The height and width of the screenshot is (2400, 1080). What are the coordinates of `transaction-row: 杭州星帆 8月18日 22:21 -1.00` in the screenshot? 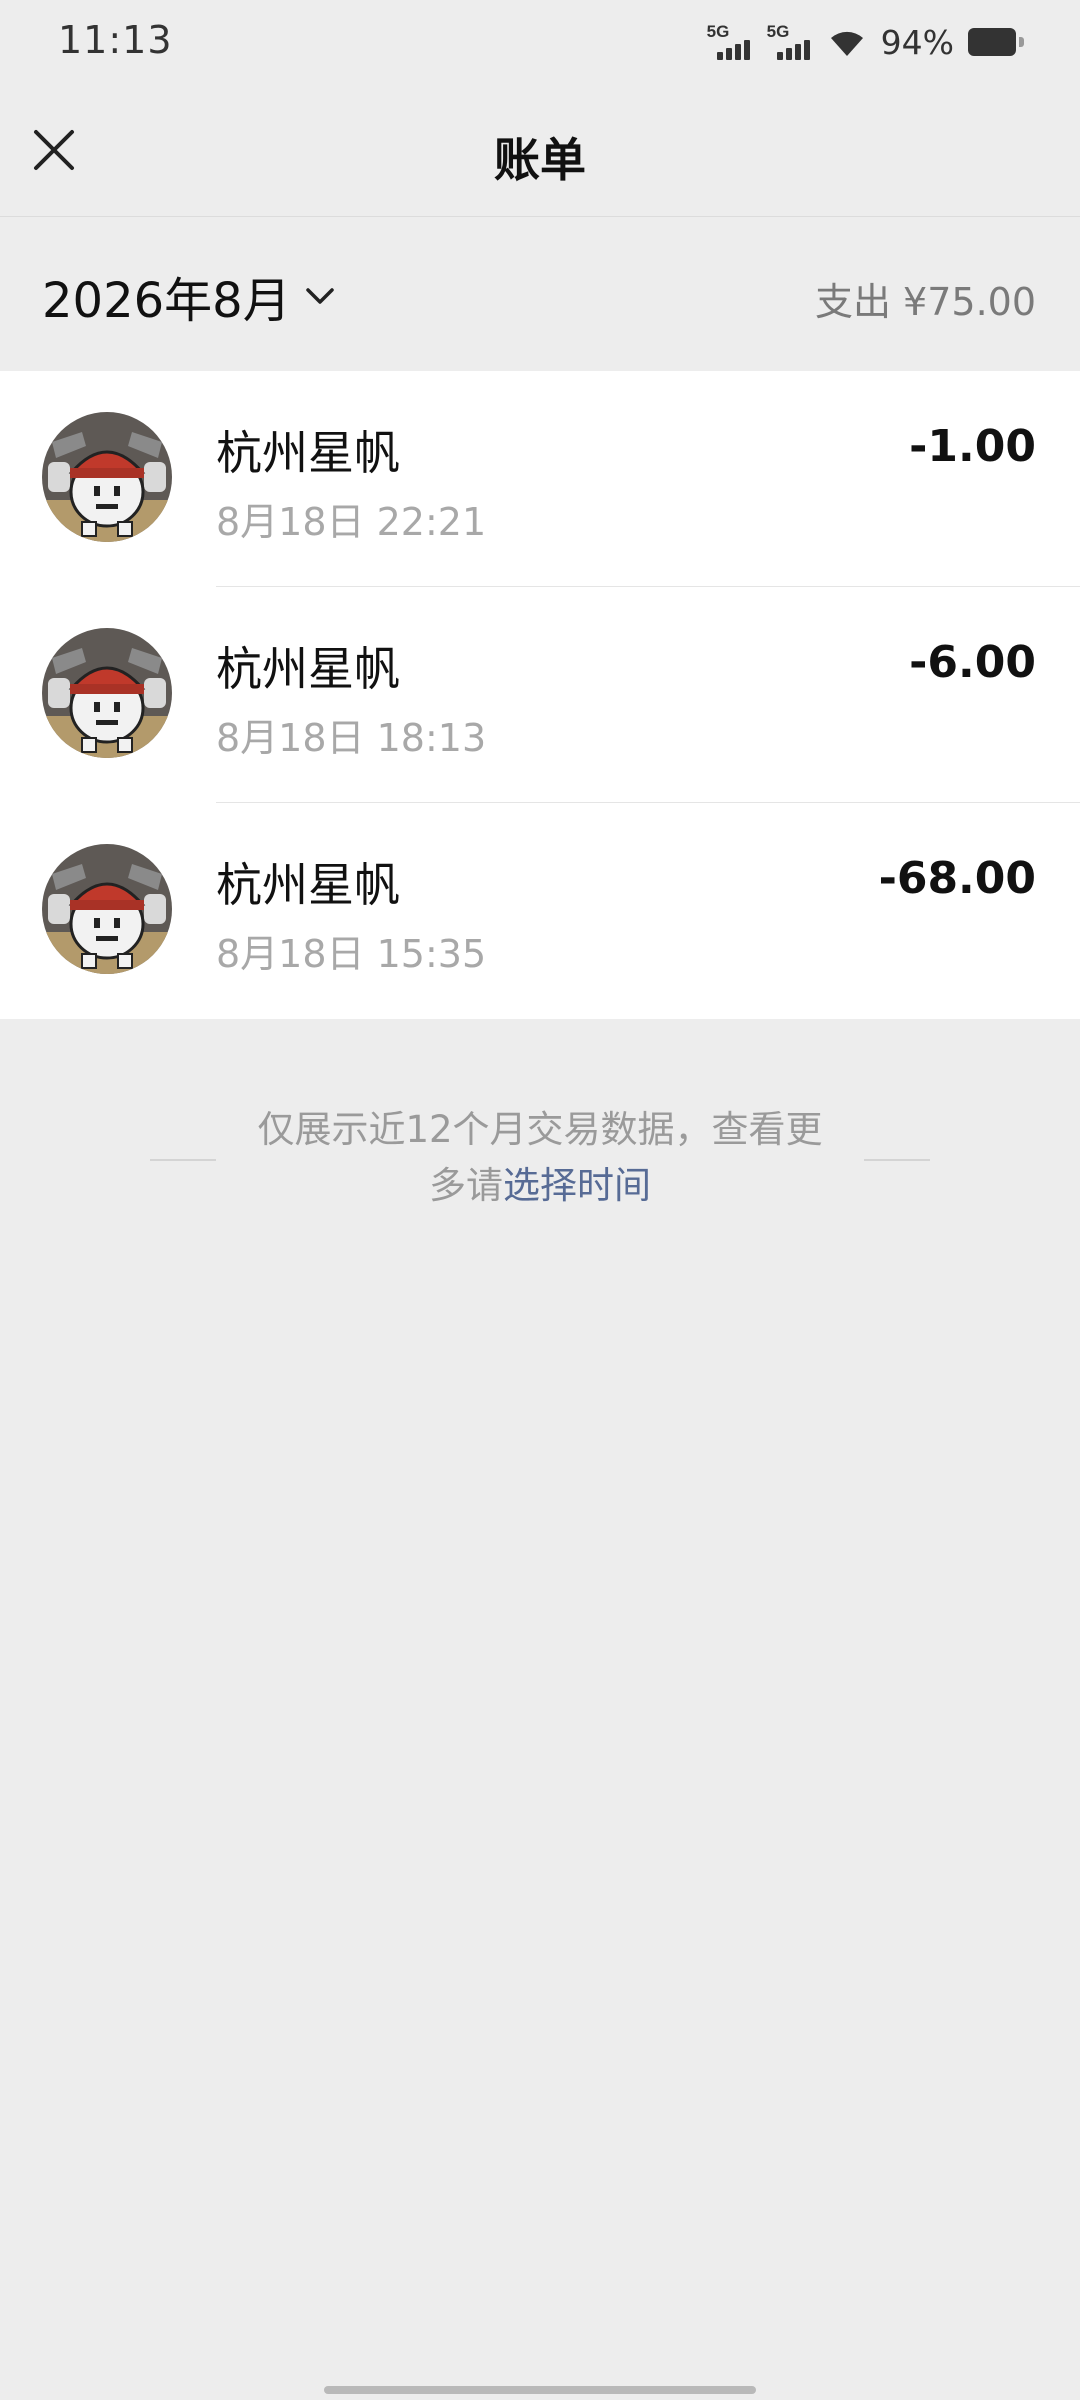 It's located at (540, 479).